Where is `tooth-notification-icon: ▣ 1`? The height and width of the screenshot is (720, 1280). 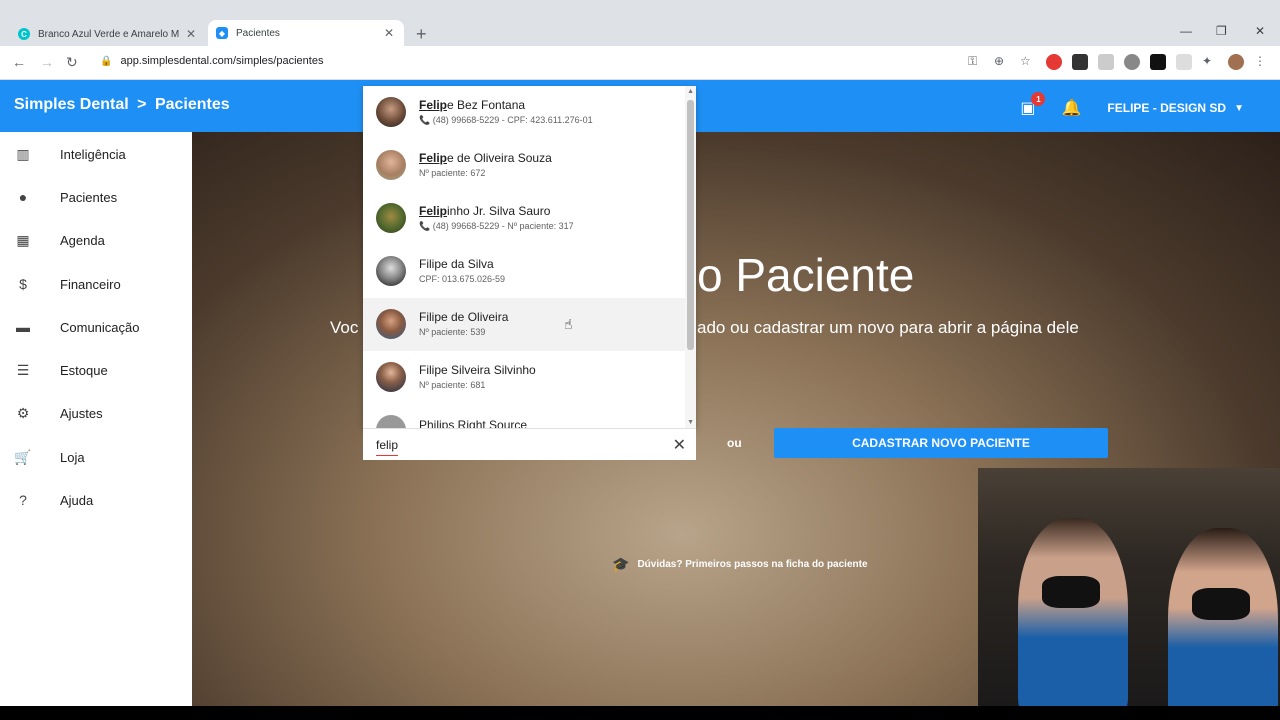 tooth-notification-icon: ▣ 1 is located at coordinates (1033, 105).